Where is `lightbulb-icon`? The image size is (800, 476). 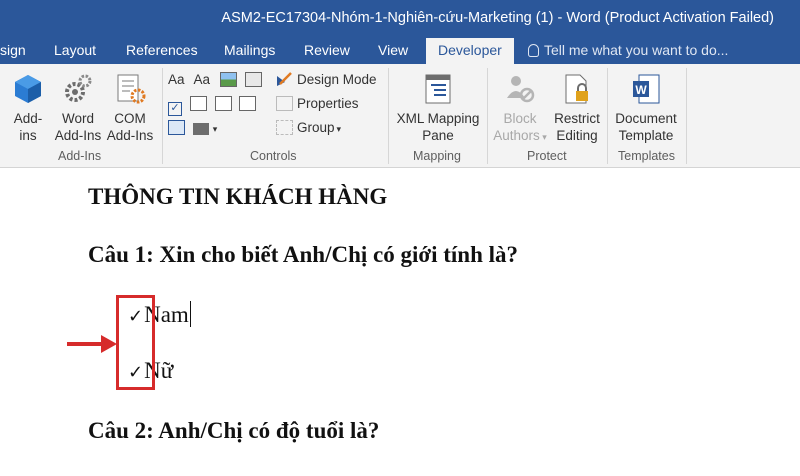 lightbulb-icon is located at coordinates (533, 50).